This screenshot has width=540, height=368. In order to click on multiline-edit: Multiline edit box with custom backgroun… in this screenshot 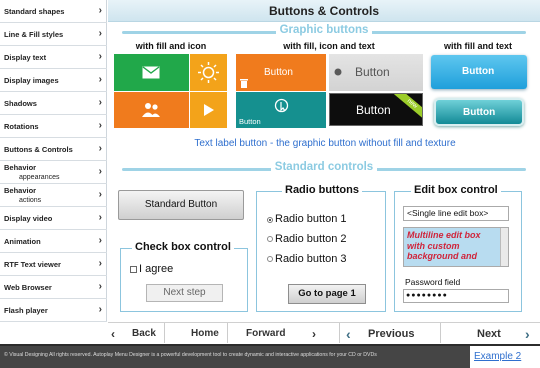, I will do `click(456, 247)`.